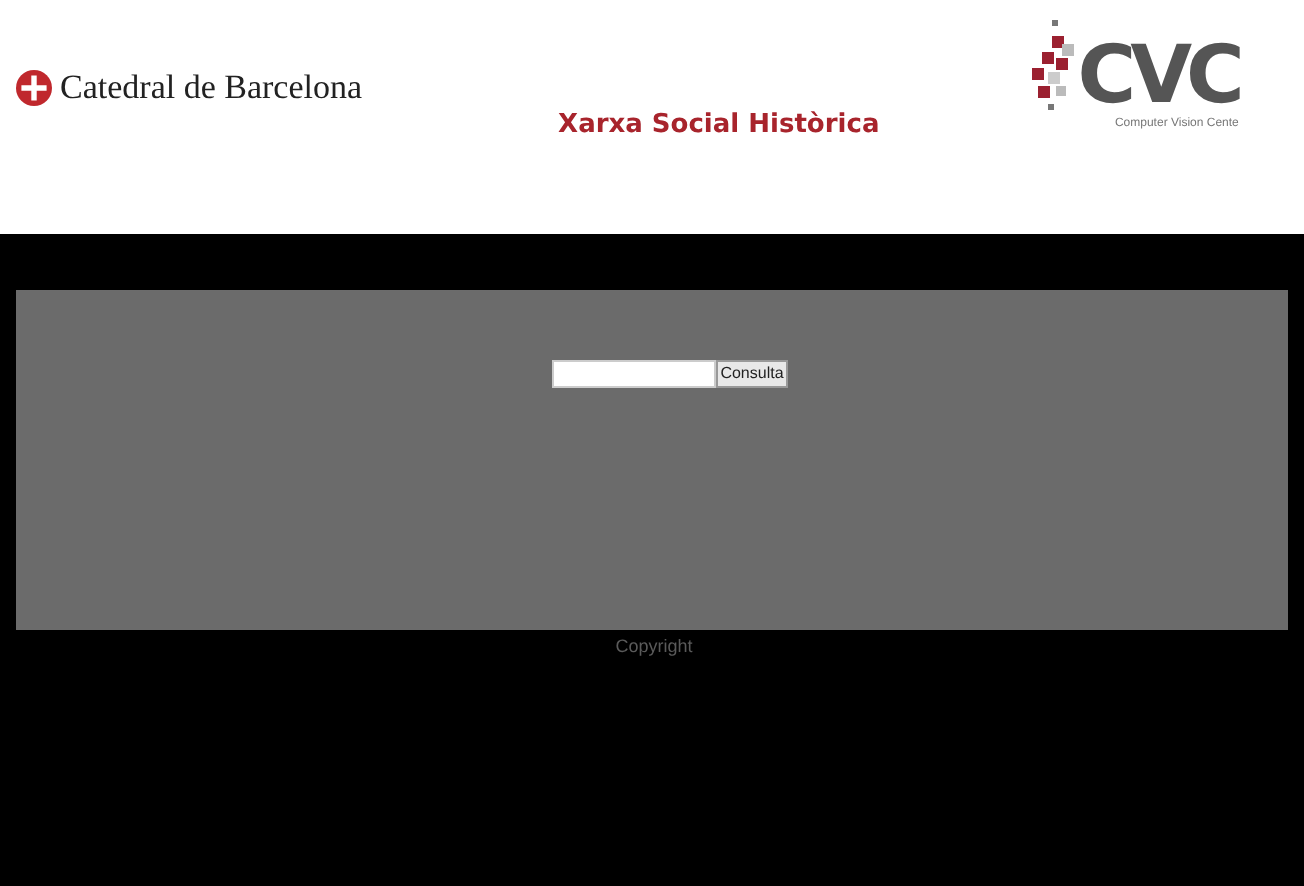 The image size is (1304, 886). I want to click on logo-mark: CVC, so click(1158, 76).